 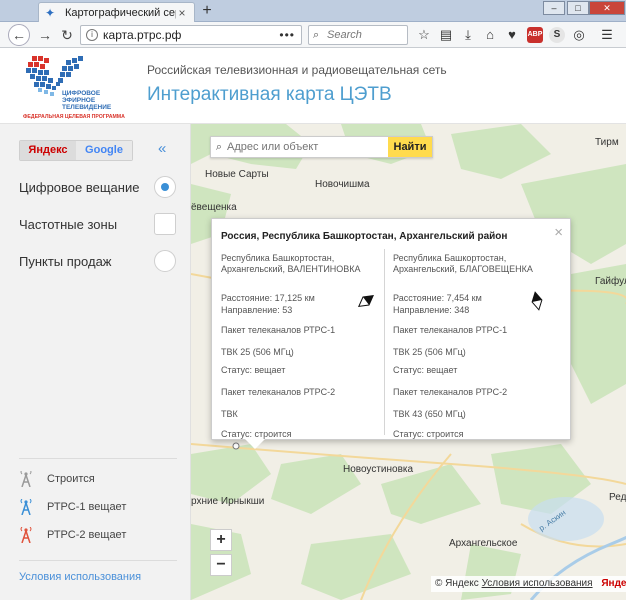 What do you see at coordinates (50, 12) in the screenshot?
I see `butterfly-favicon-icon: ✦` at bounding box center [50, 12].